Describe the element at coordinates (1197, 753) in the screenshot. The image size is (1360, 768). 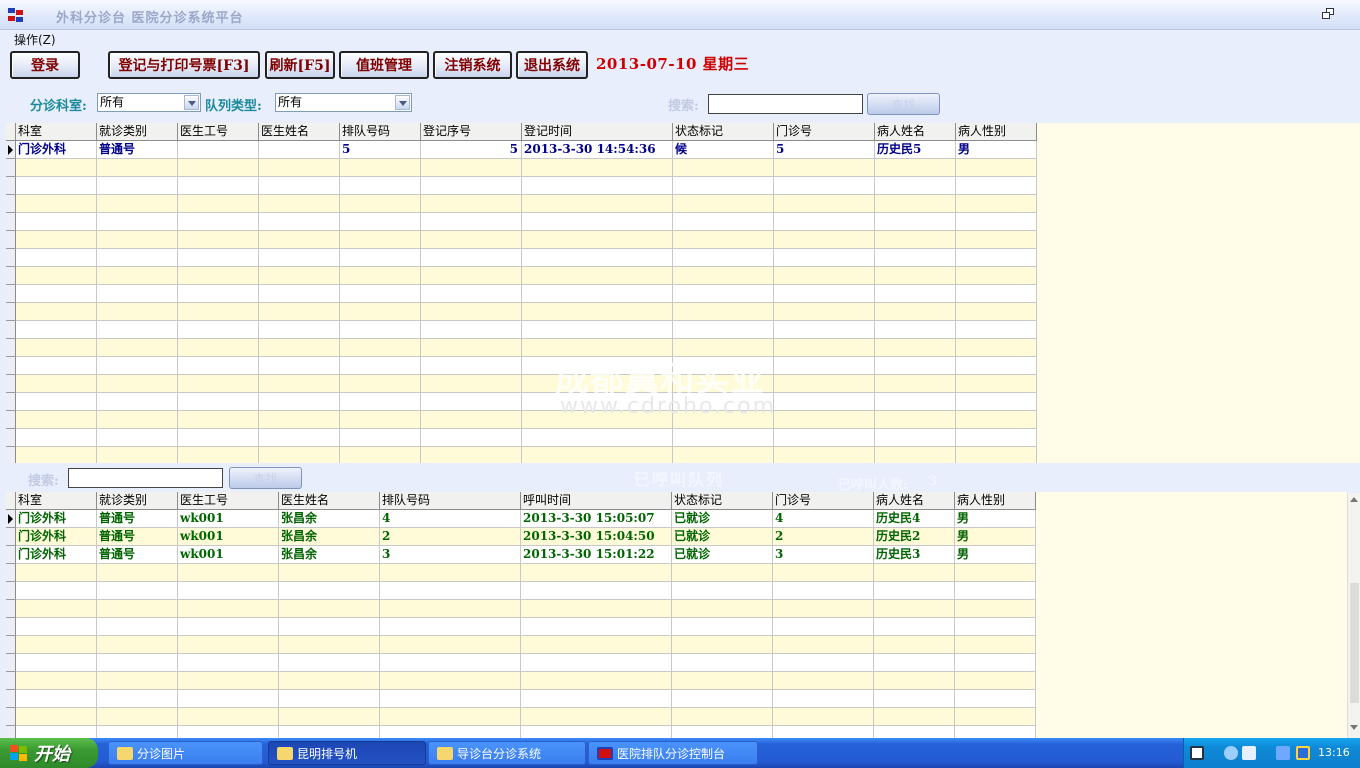
I see `ime-icon` at that location.